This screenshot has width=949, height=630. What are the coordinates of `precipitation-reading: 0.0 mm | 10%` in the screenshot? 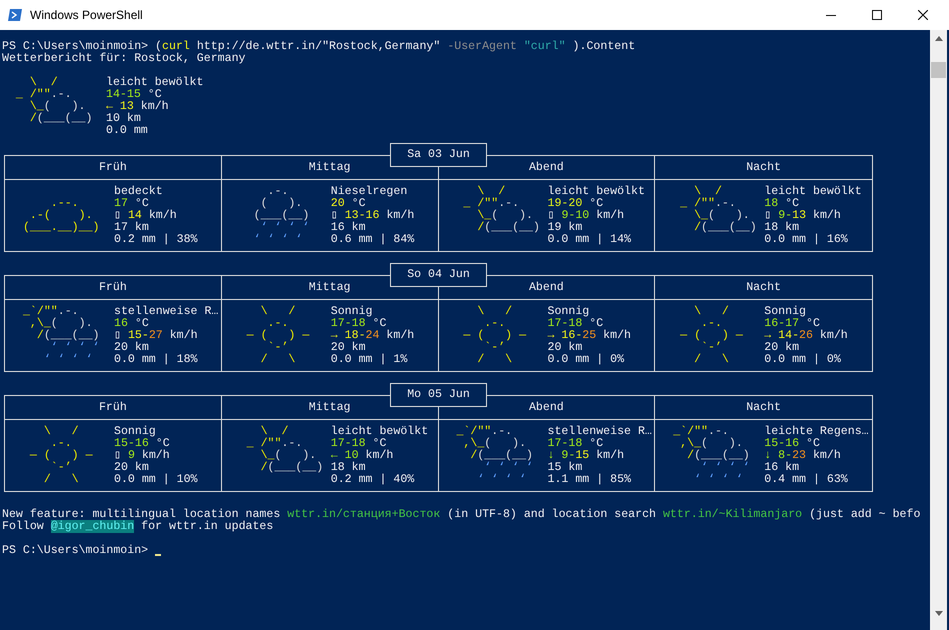 It's located at (156, 480).